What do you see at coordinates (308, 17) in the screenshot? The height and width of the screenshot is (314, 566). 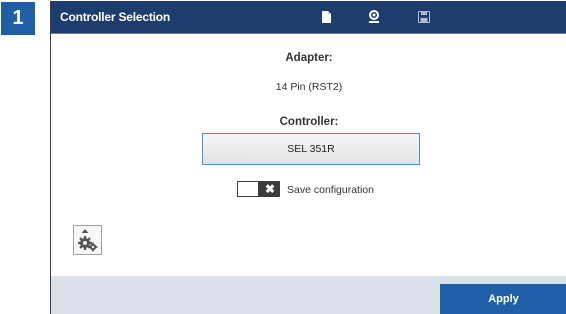 I see `title-bar: Controller Selection` at bounding box center [308, 17].